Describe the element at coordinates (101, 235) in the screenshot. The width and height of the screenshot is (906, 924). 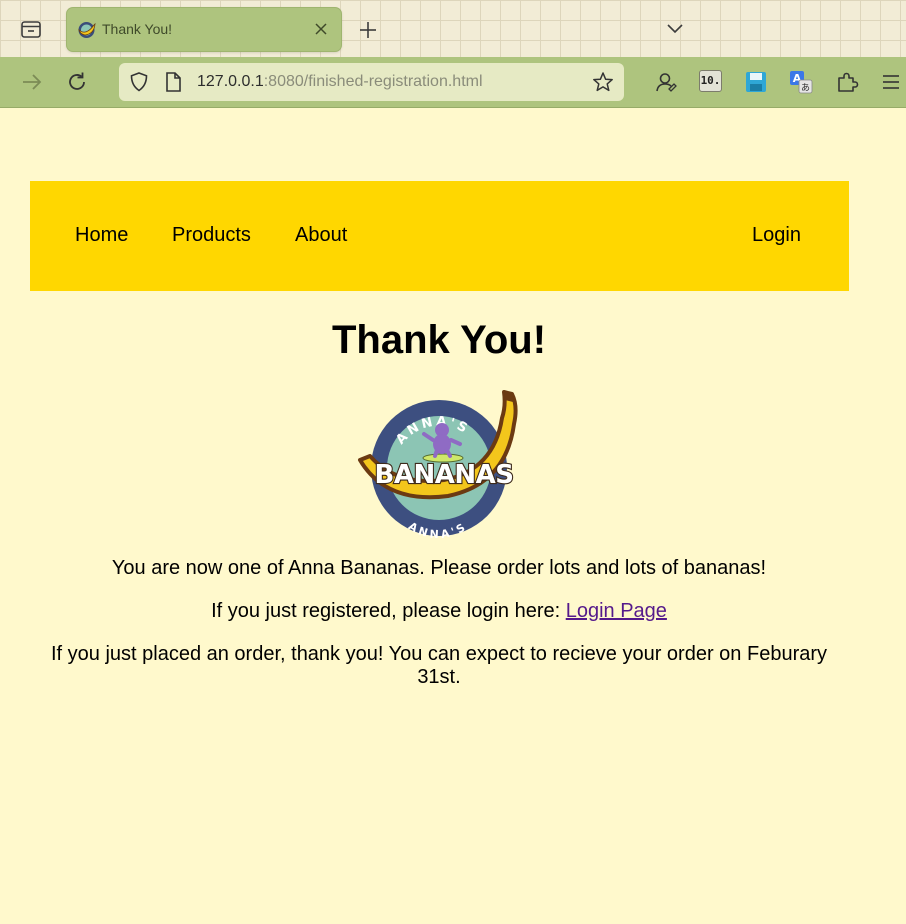
I see `nav-home-link: Home` at that location.